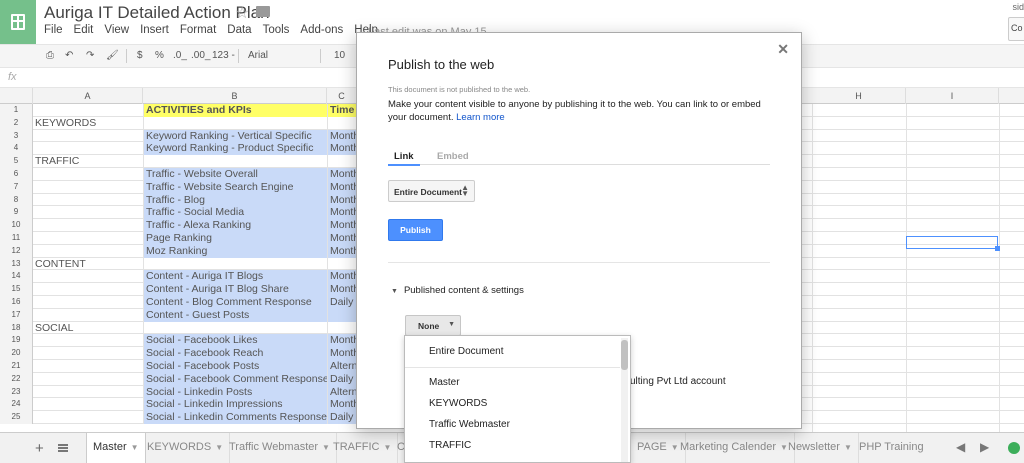 The image size is (1024, 463). Describe the element at coordinates (16, 251) in the screenshot. I see `row-number: 12` at that location.